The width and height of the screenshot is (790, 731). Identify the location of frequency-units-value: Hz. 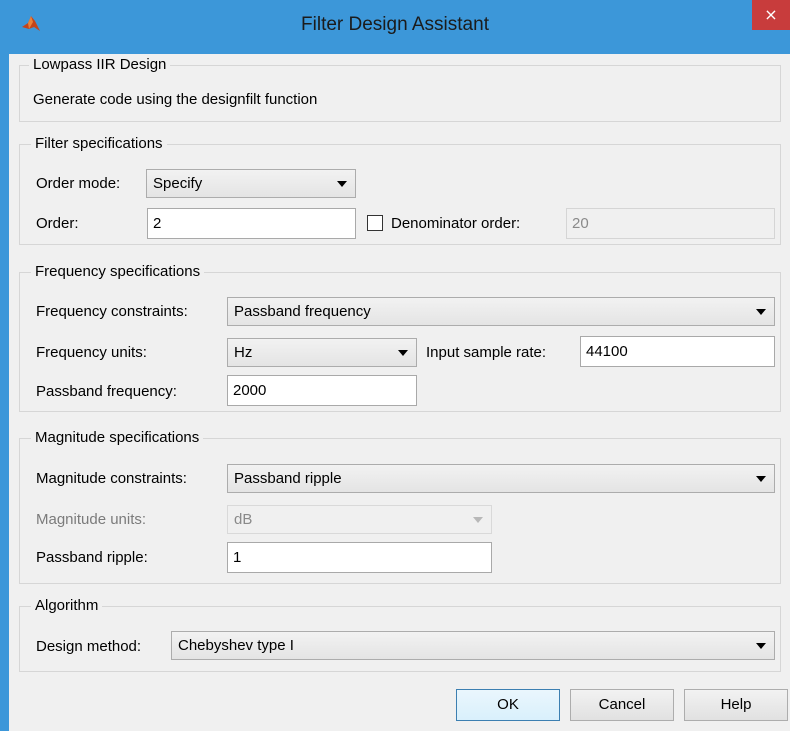
(243, 352).